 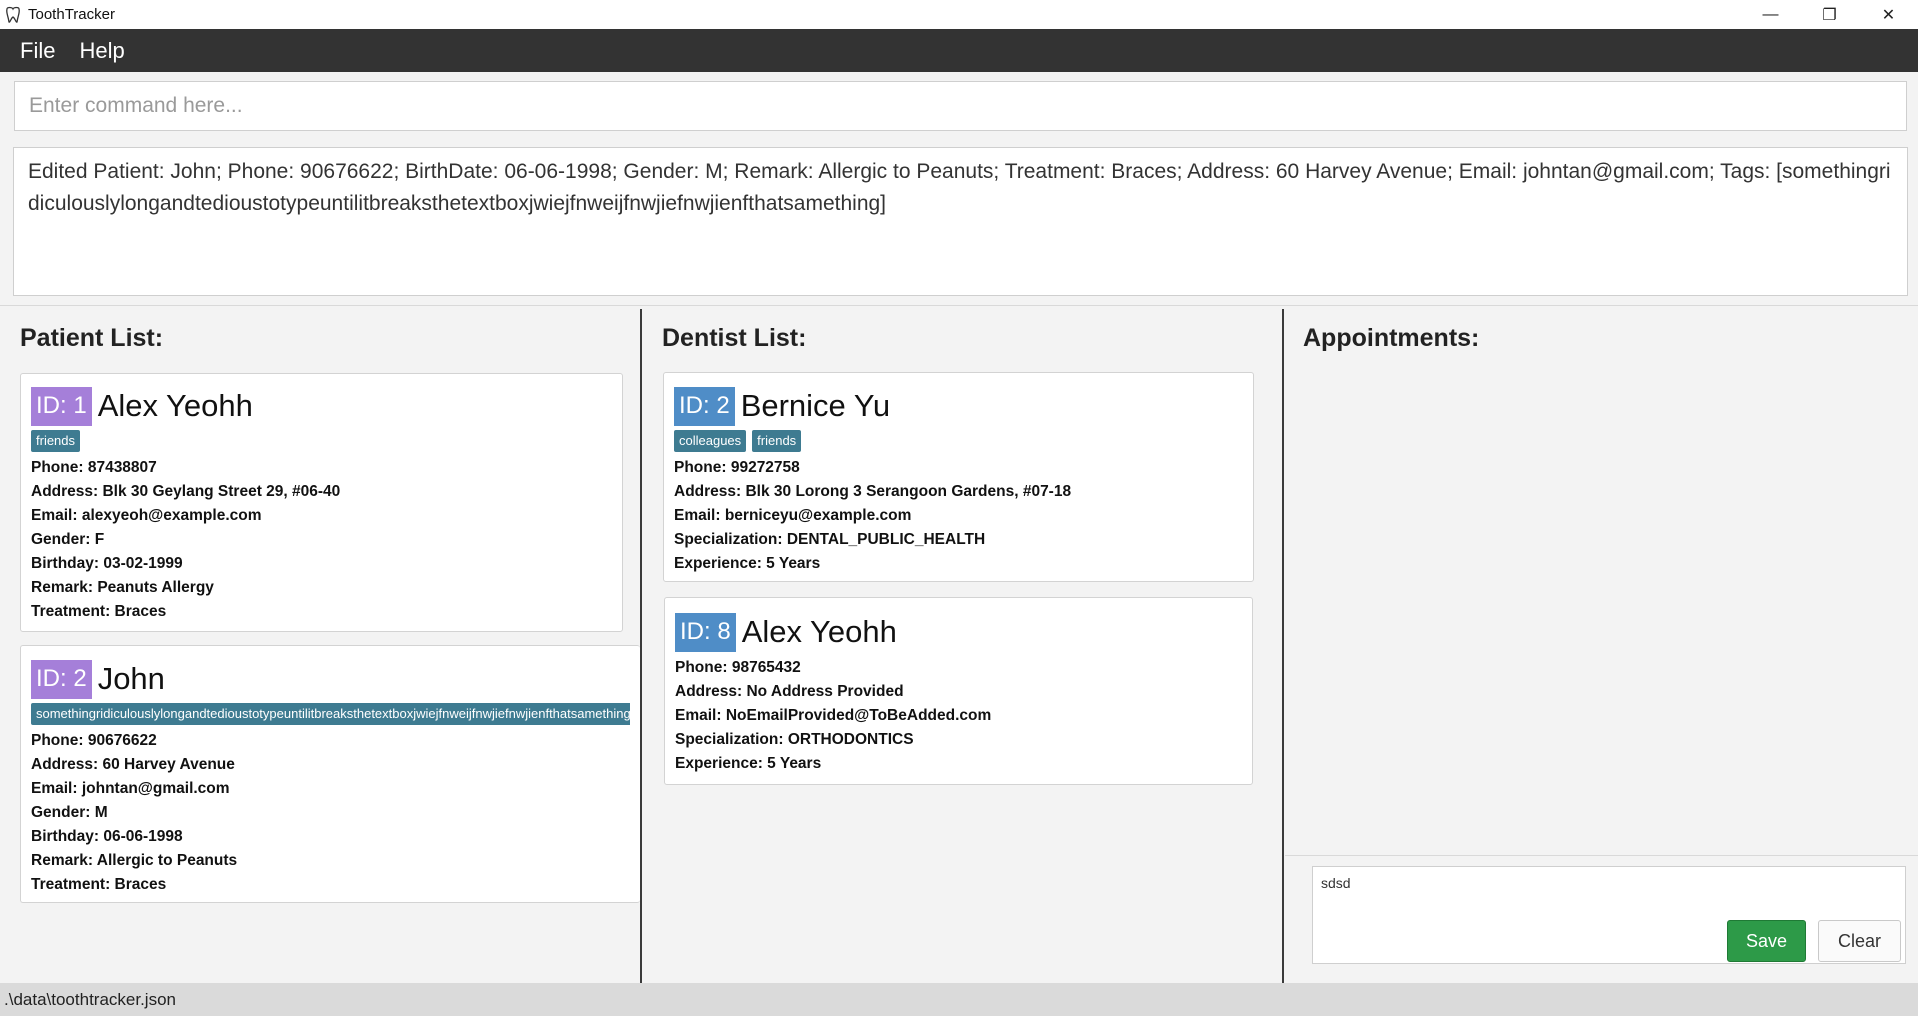 I want to click on dentist-email: Email: NoEmailProvided@ToBeAdded.com, so click(x=833, y=715).